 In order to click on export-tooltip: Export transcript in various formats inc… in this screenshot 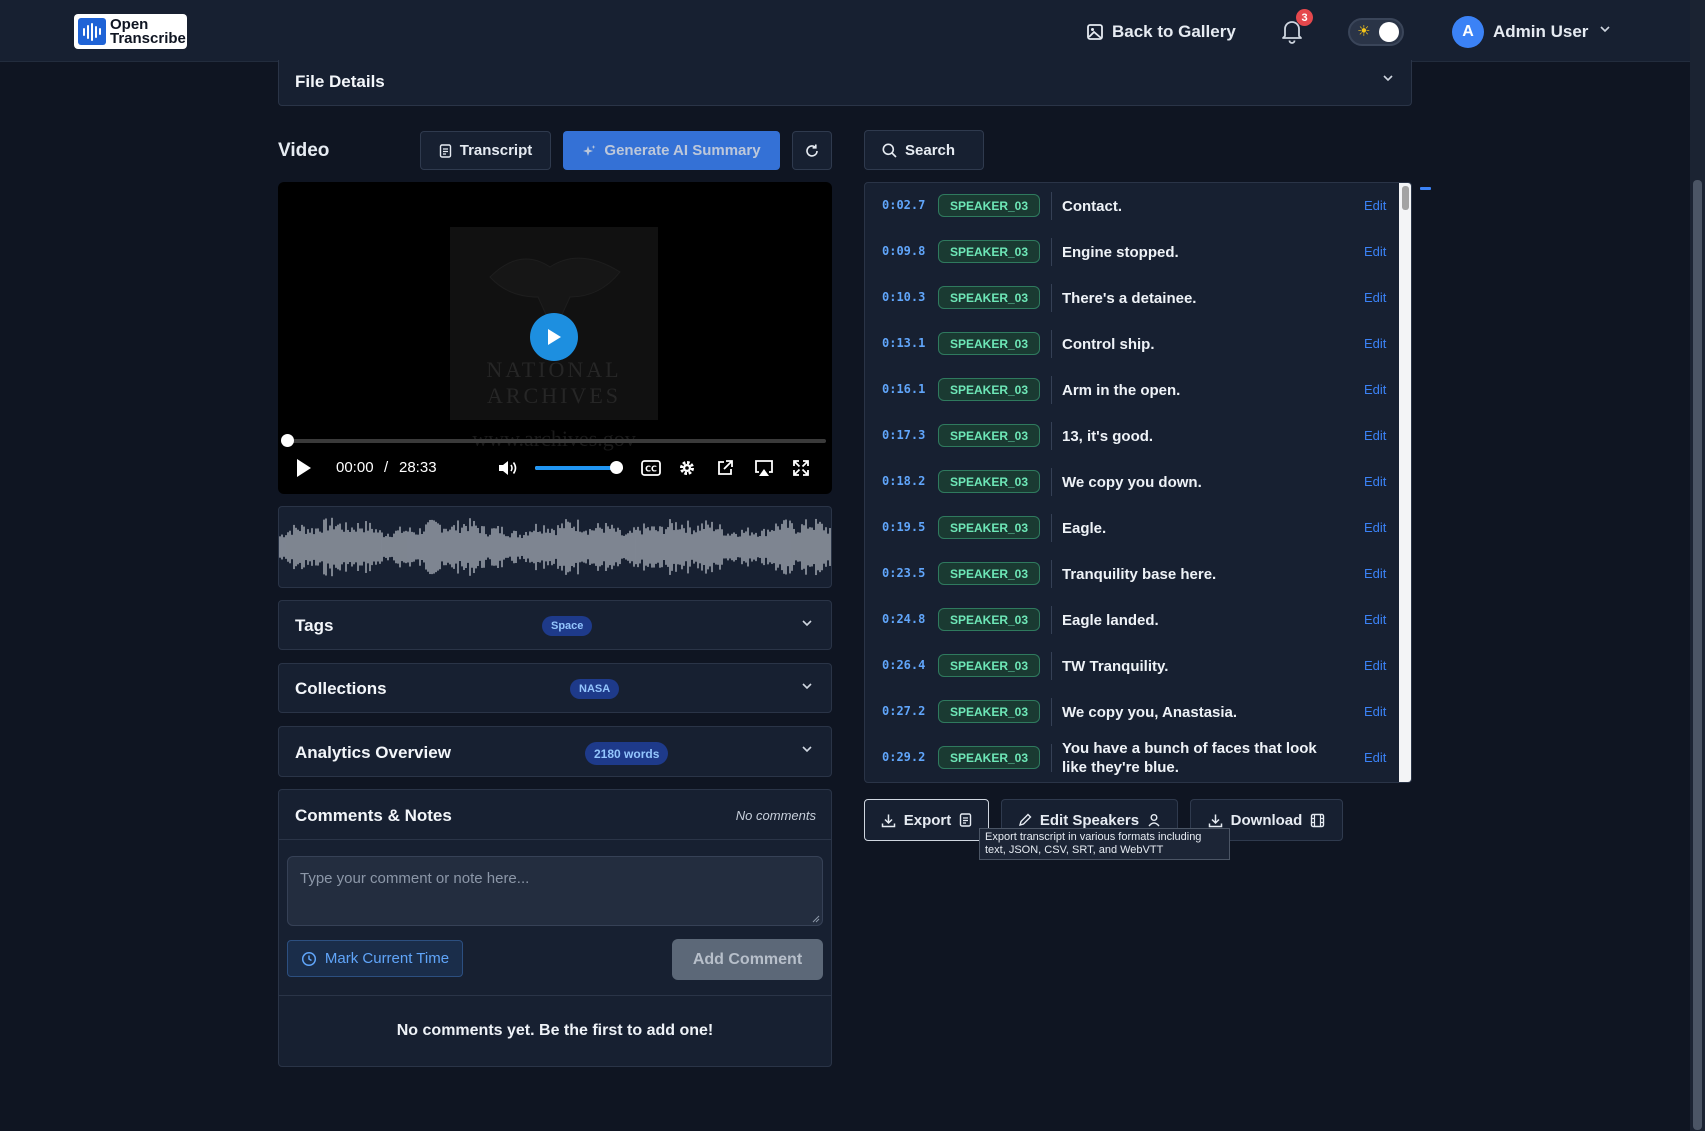, I will do `click(1104, 844)`.